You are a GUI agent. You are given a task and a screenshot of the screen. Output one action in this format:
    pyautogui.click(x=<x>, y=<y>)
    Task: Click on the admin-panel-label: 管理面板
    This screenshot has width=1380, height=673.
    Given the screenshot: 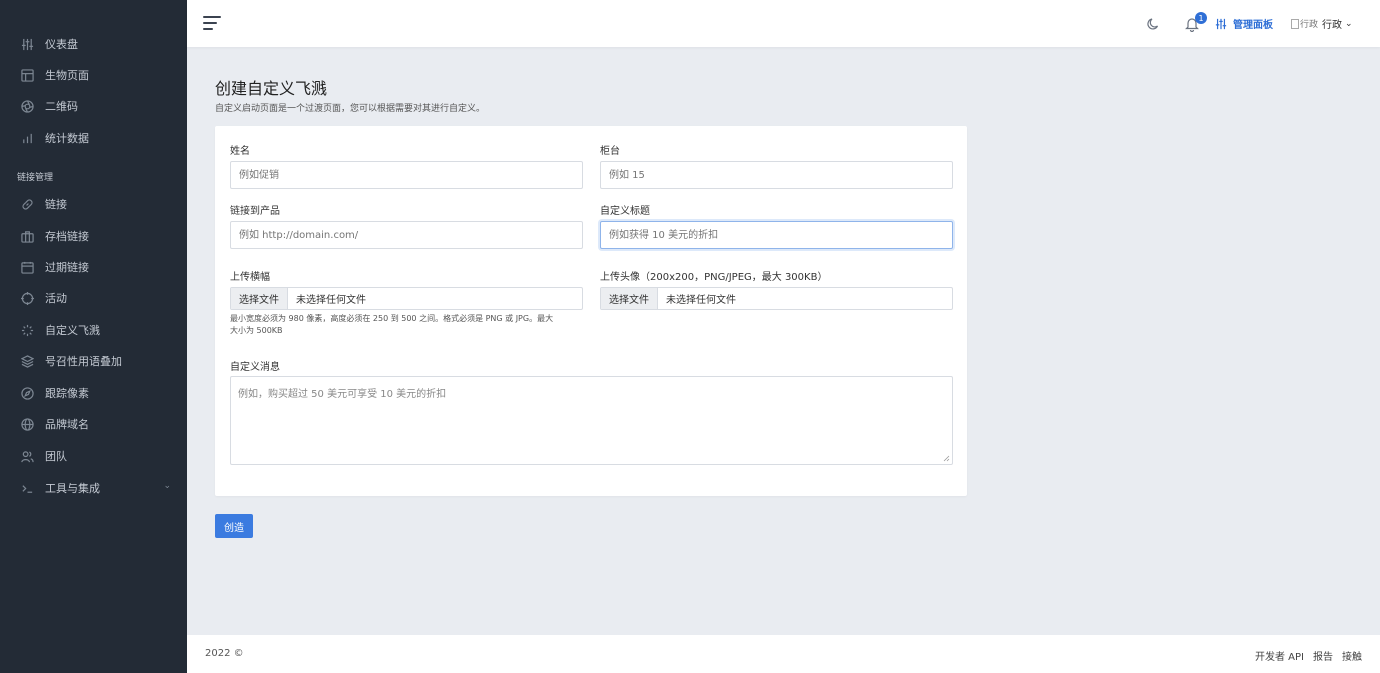 What is the action you would take?
    pyautogui.click(x=1253, y=25)
    